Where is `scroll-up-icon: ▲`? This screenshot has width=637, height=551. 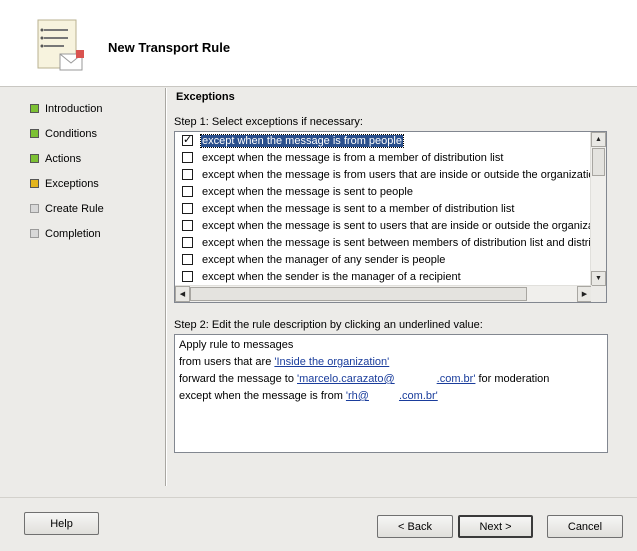
scroll-up-icon: ▲ is located at coordinates (598, 139).